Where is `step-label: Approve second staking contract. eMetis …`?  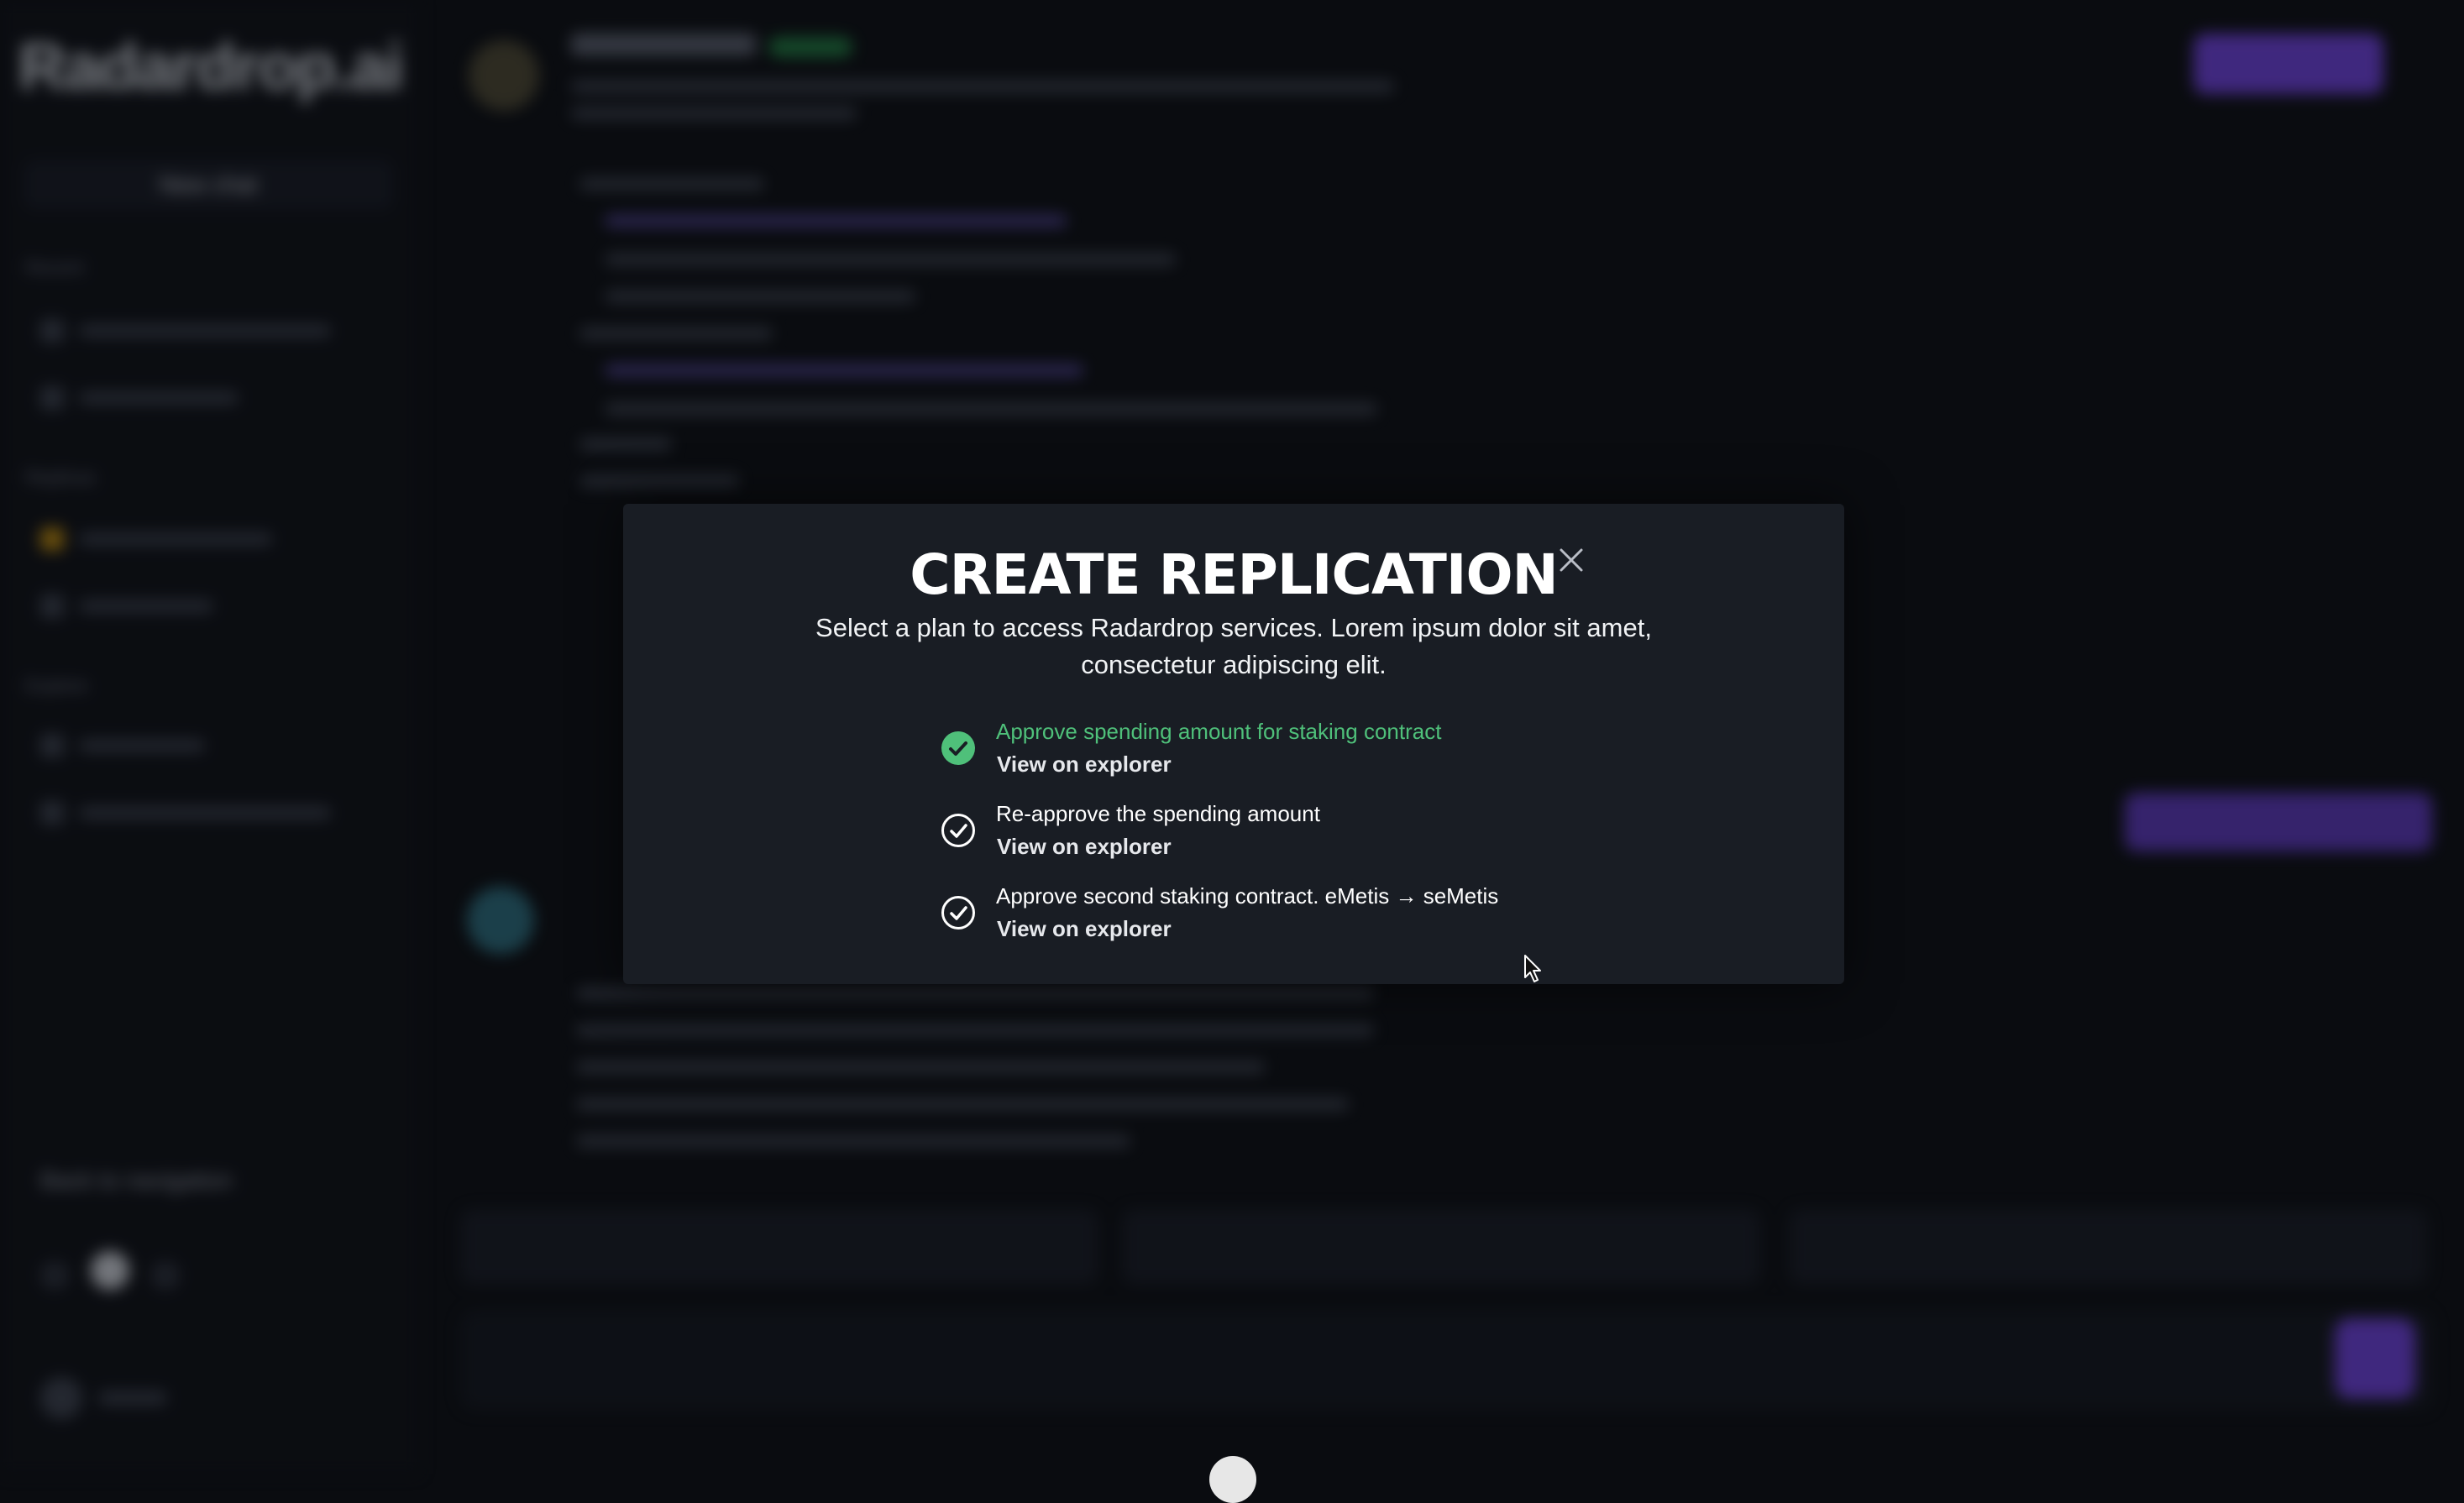
step-label: Approve second staking contract. eMetis … is located at coordinates (1247, 896).